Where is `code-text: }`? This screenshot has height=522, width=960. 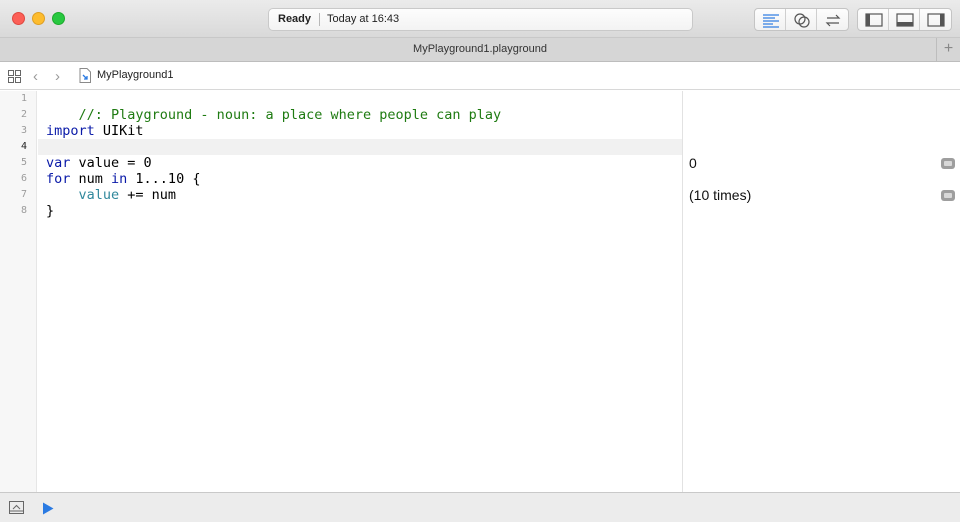 code-text: } is located at coordinates (50, 211).